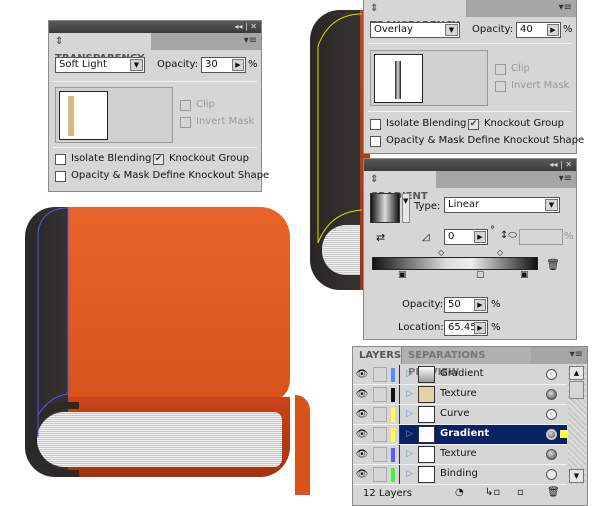 The height and width of the screenshot is (506, 600). Describe the element at coordinates (380, 237) in the screenshot. I see `reverse-gradient-icon: ⇄` at that location.